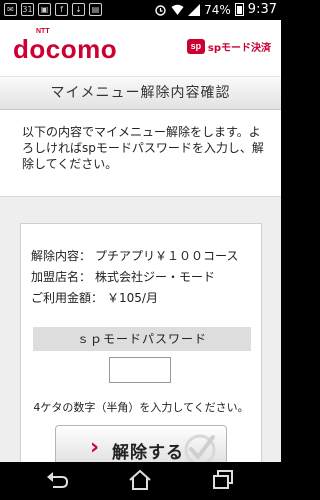 The image size is (320, 500). I want to click on gallery-icon: ▤, so click(95, 9).